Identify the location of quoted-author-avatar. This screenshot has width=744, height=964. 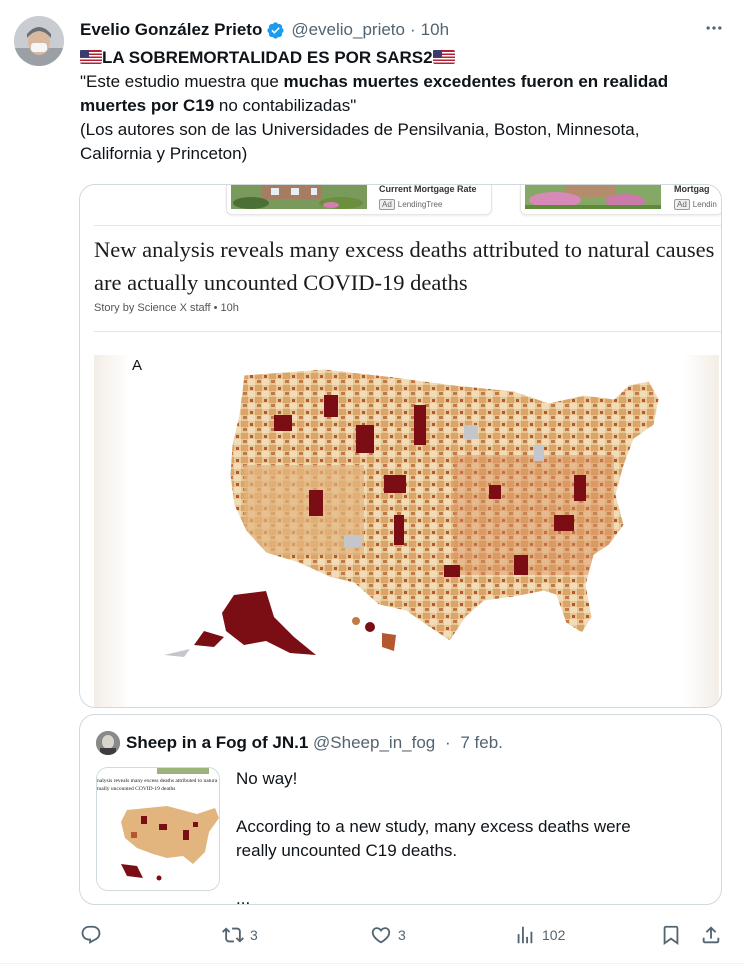
(108, 743).